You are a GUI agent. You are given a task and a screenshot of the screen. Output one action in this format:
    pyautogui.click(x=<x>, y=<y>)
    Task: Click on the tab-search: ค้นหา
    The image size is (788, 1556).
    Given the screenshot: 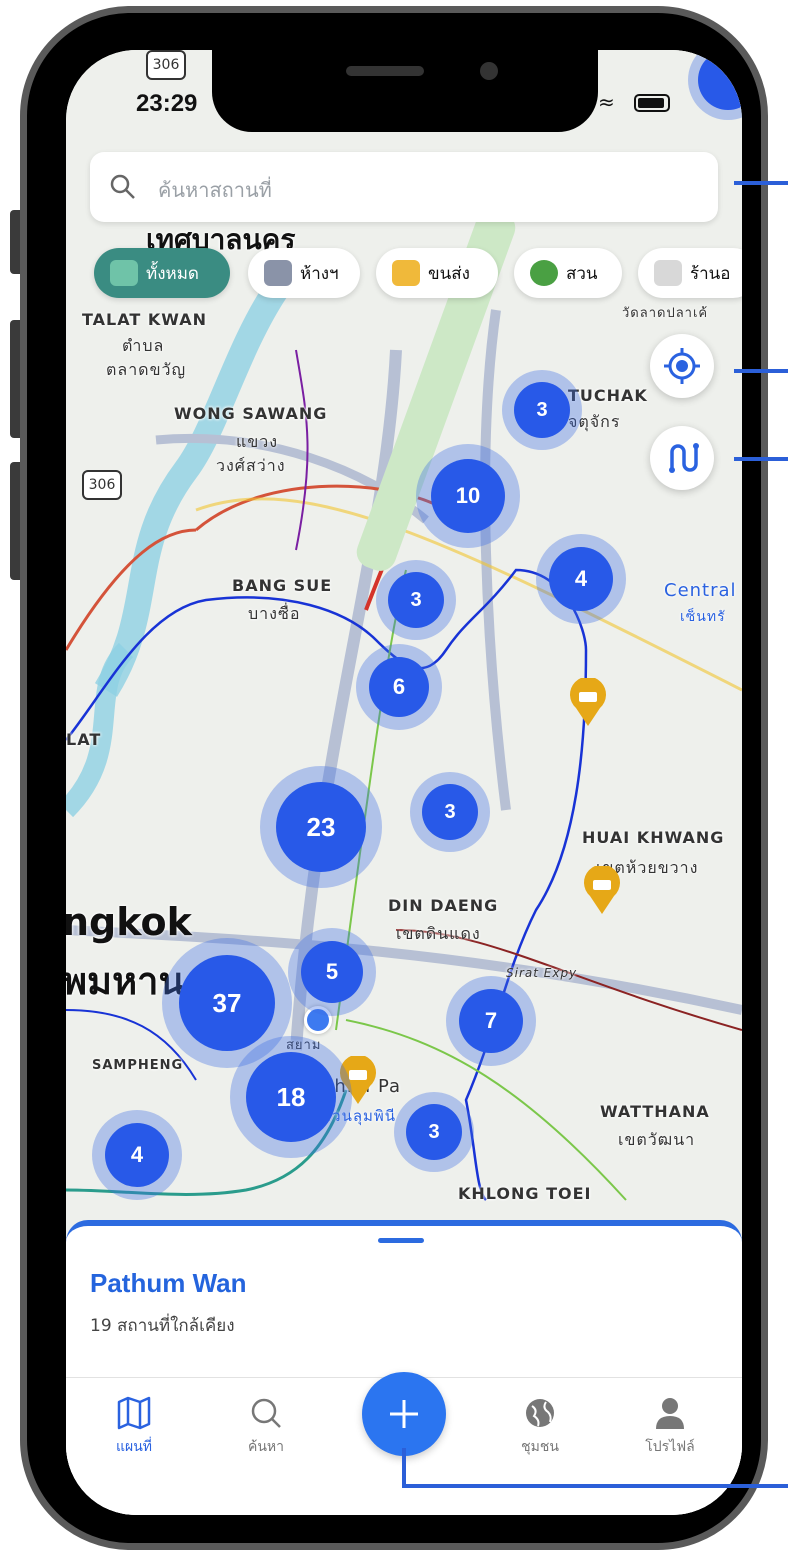 What is the action you would take?
    pyautogui.click(x=266, y=1427)
    